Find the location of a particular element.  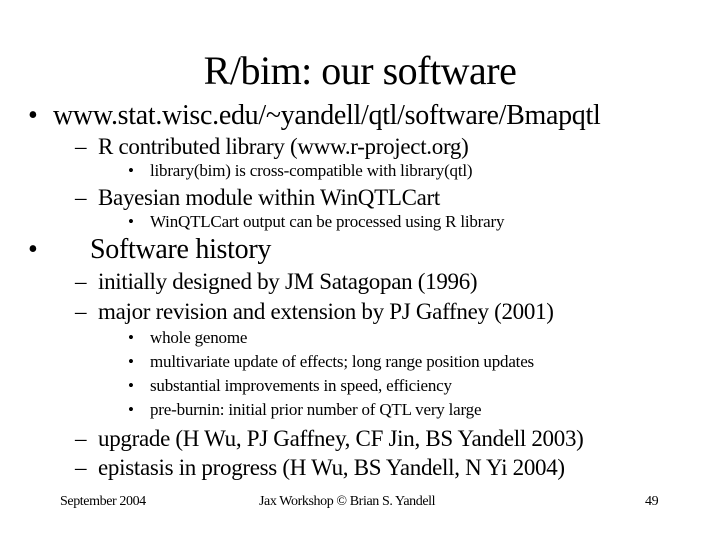

bullet-heading: Software history is located at coordinates (181, 249).